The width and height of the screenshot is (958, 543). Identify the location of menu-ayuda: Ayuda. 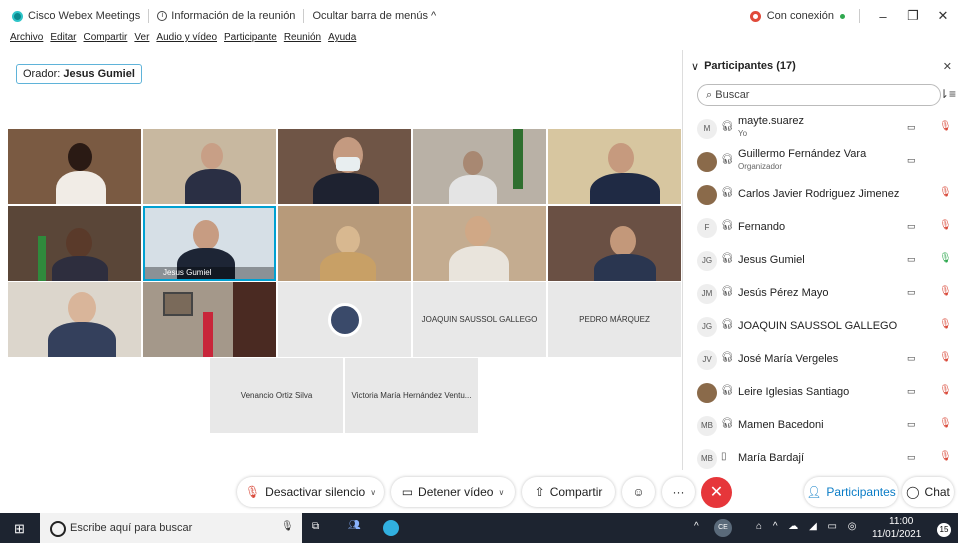
(342, 40).